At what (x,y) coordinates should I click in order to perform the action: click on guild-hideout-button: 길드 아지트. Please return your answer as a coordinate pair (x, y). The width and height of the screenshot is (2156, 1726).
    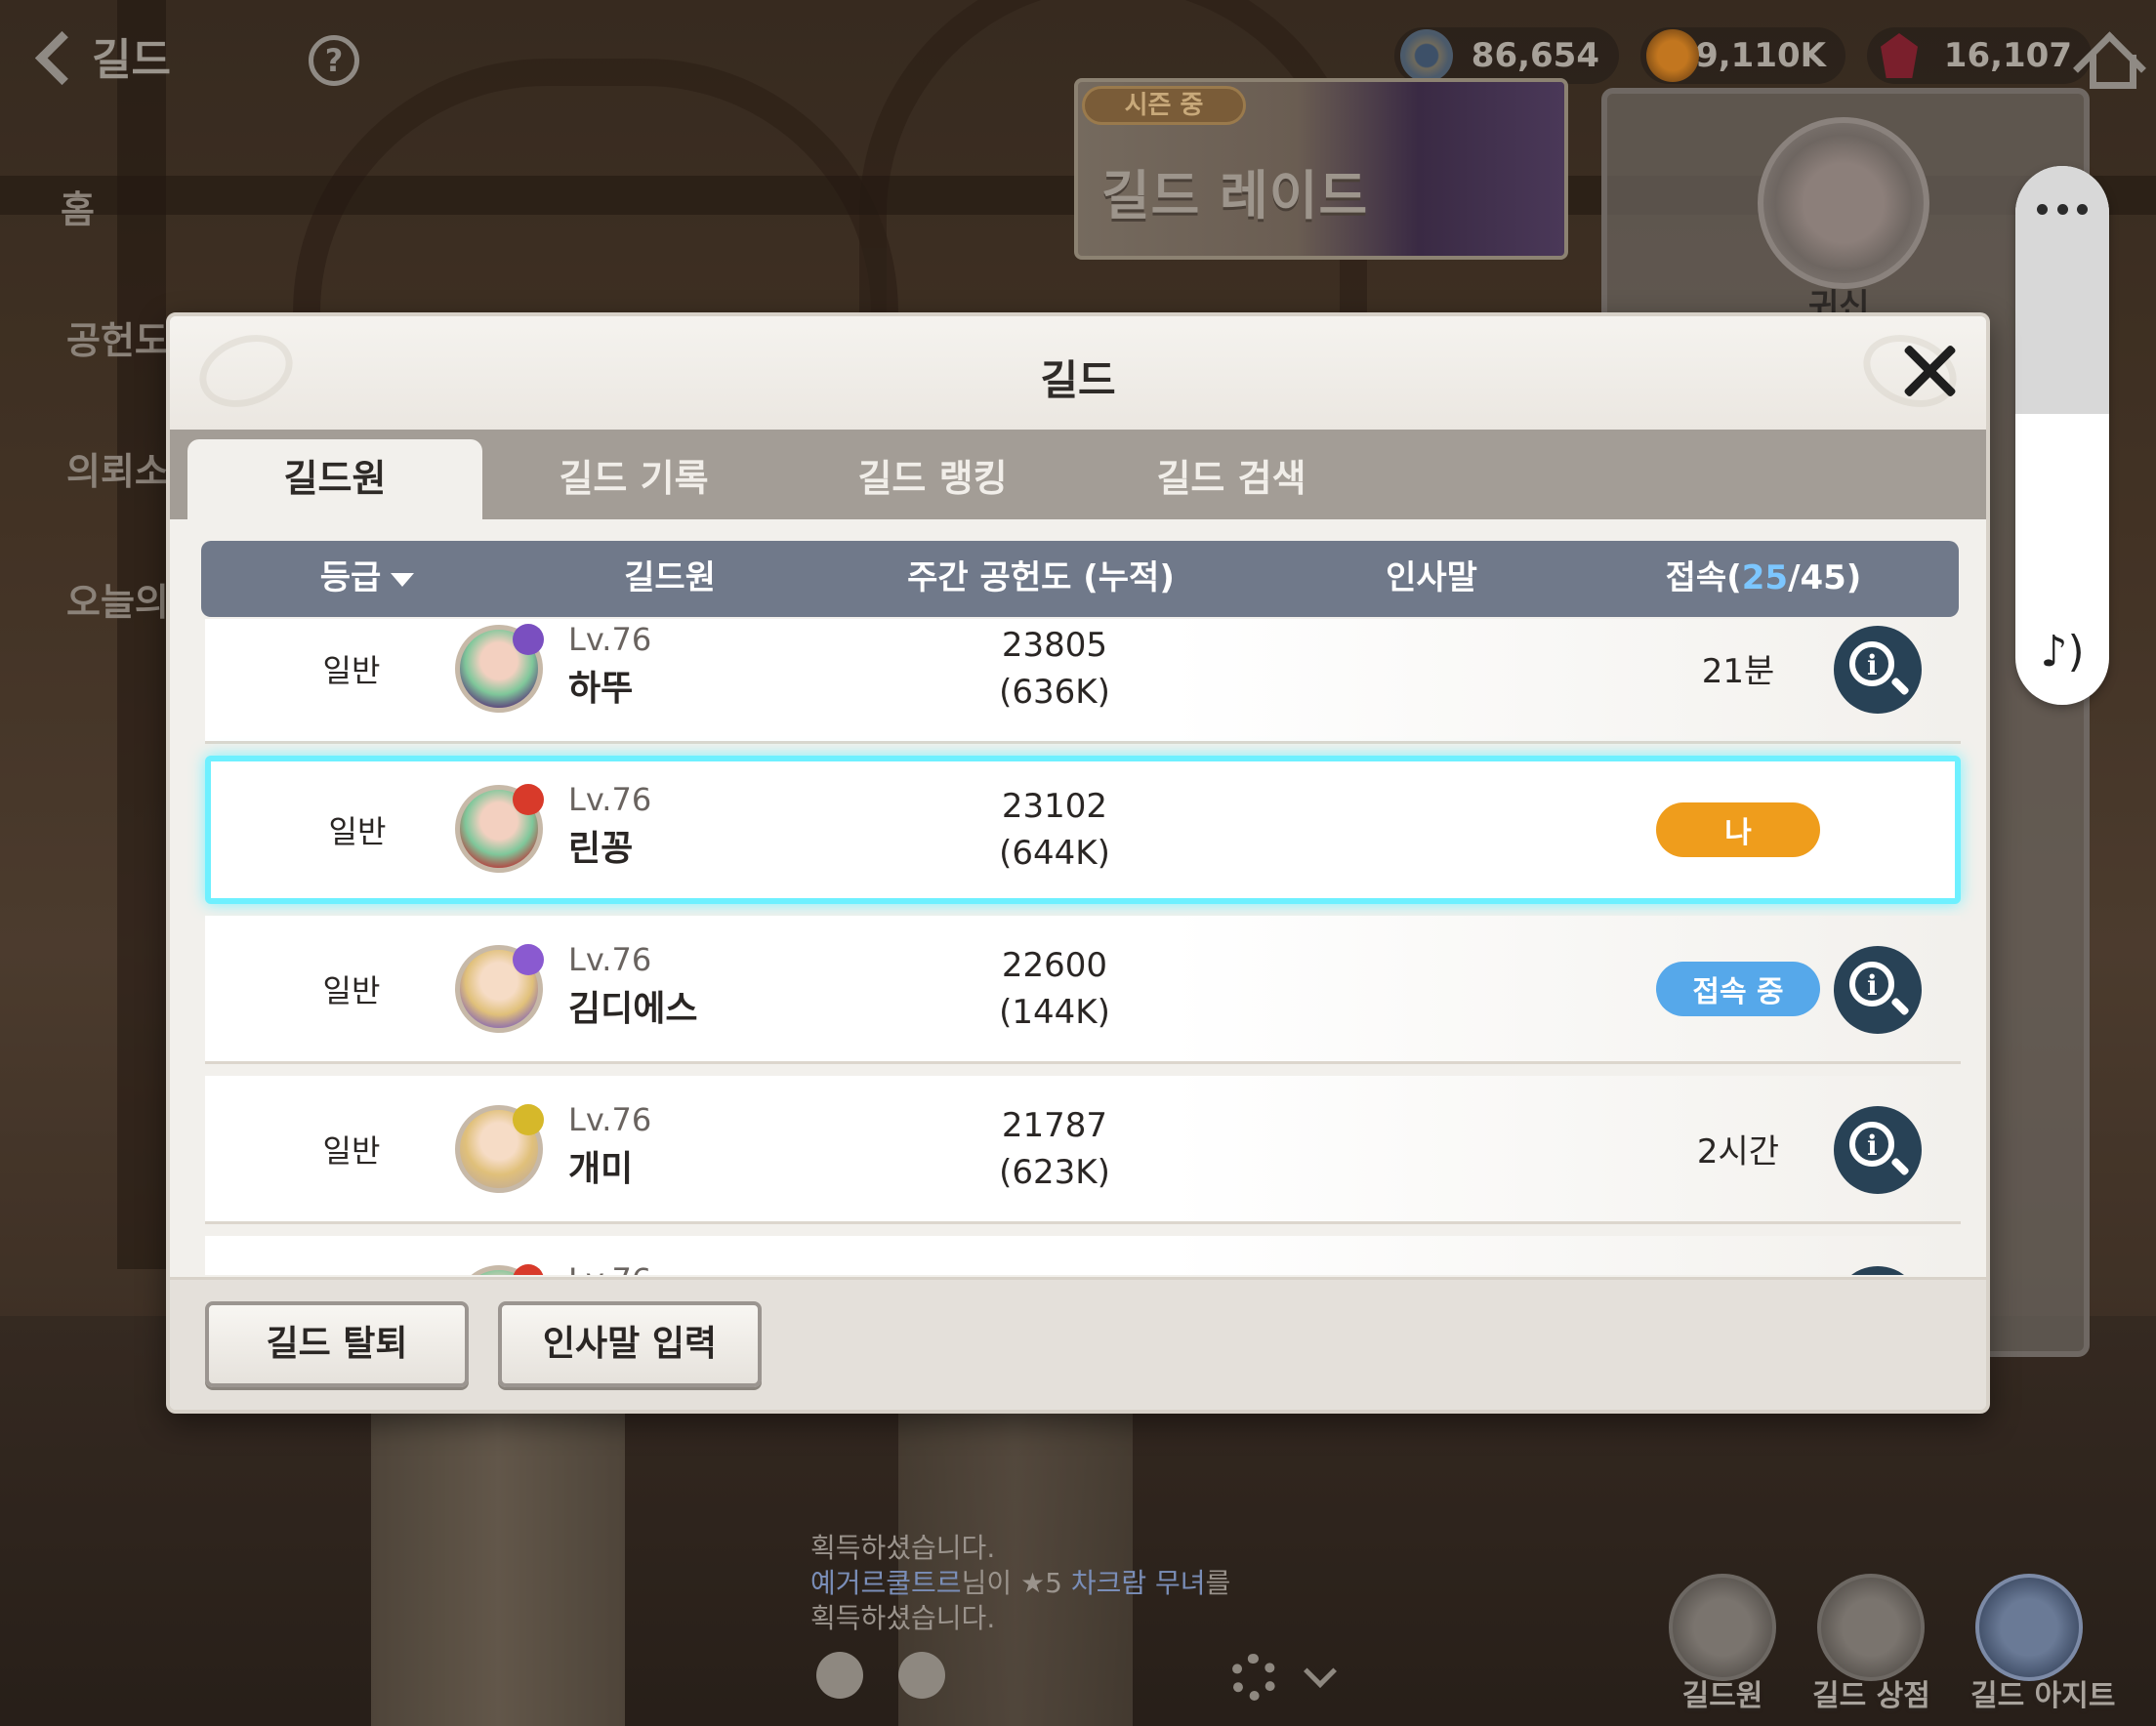
    Looking at the image, I should click on (2043, 1647).